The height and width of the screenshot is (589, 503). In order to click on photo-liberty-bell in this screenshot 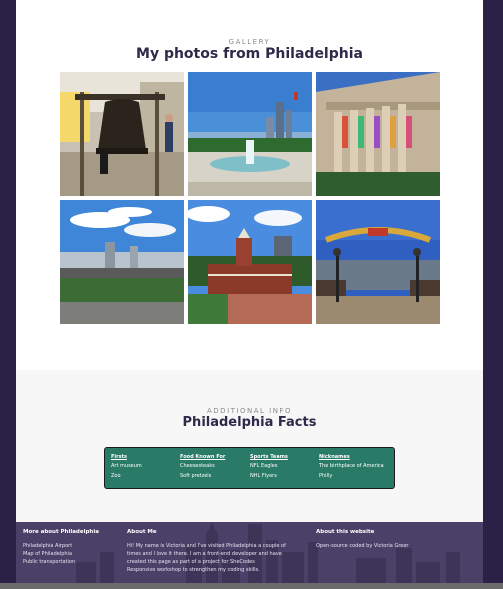, I will do `click(122, 134)`.